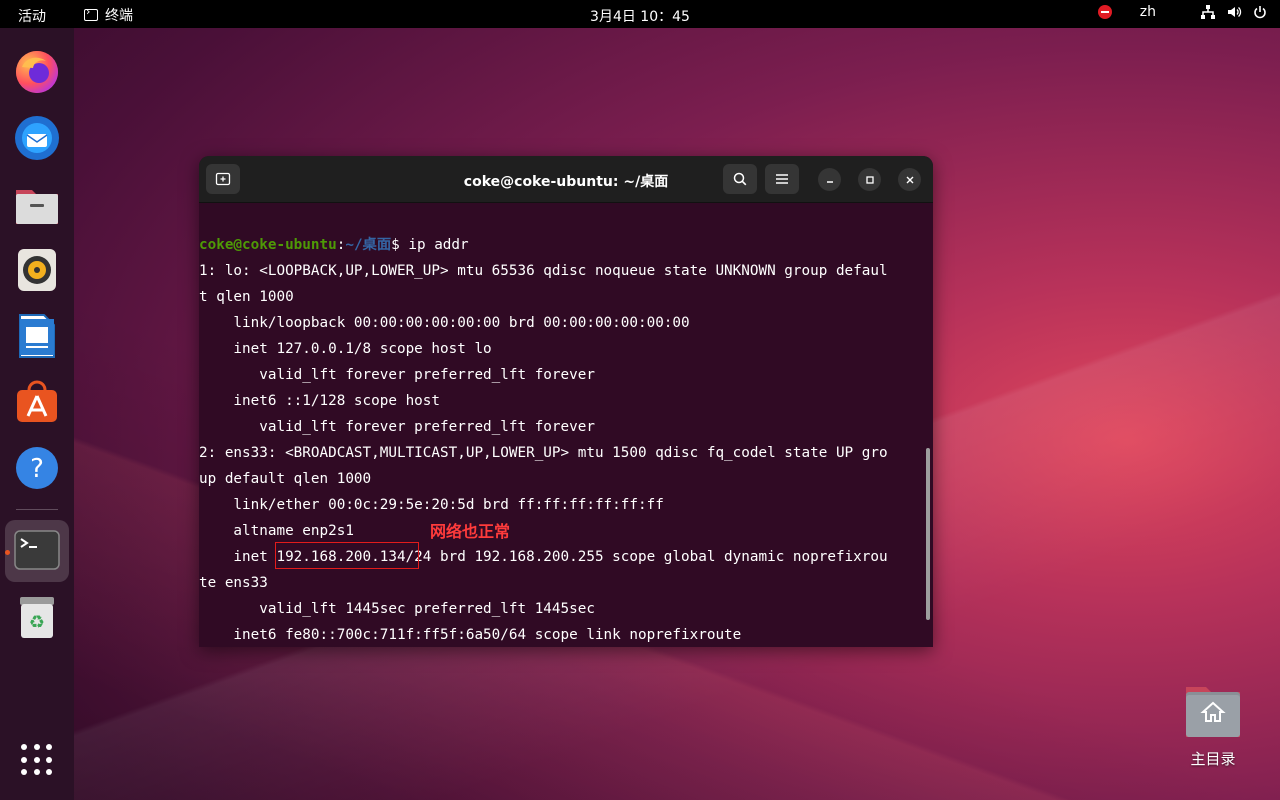 This screenshot has height=800, width=1280. Describe the element at coordinates (223, 179) in the screenshot. I see `new-tab-button` at that location.